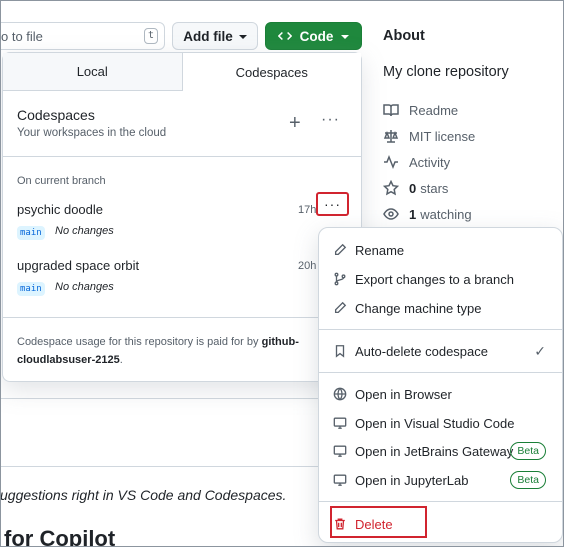 The width and height of the screenshot is (564, 547). I want to click on readme-link: Readme, so click(429, 110).